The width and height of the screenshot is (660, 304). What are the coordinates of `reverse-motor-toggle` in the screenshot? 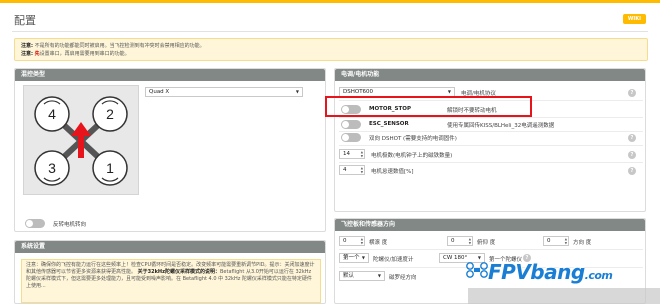 It's located at (35, 223).